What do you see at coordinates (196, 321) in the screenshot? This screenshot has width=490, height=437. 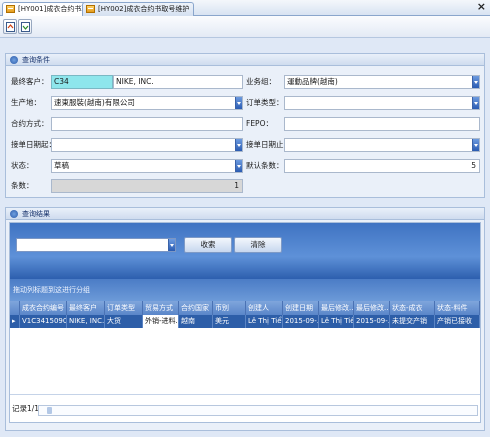 I see `table-cell: 越南` at bounding box center [196, 321].